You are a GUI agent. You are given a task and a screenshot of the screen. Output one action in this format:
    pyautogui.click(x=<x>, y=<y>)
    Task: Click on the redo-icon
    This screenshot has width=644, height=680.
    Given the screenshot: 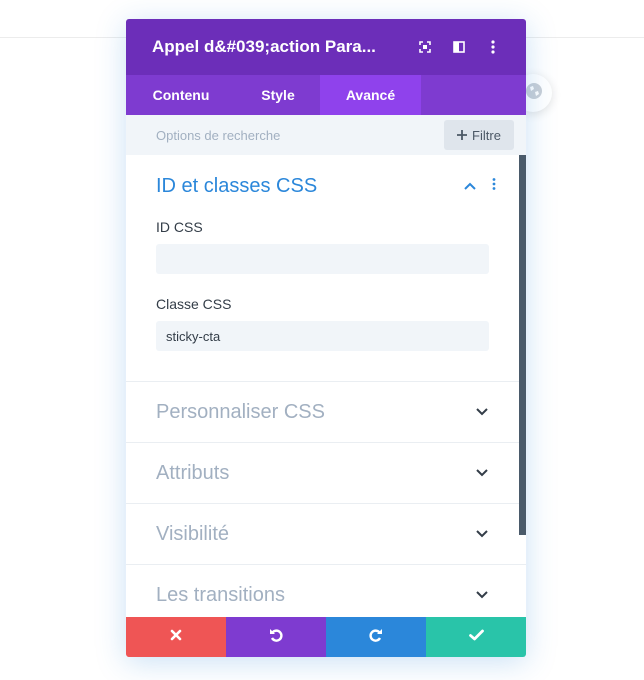 What is the action you would take?
    pyautogui.click(x=376, y=637)
    